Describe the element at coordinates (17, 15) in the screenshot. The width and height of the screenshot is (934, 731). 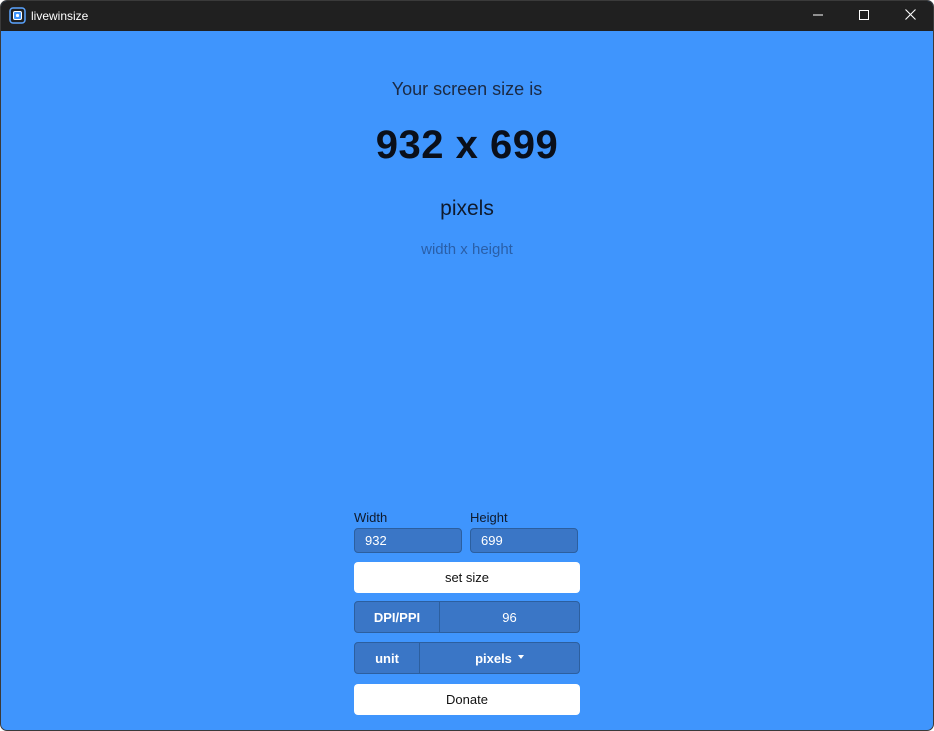
I see `screen-size-icon` at that location.